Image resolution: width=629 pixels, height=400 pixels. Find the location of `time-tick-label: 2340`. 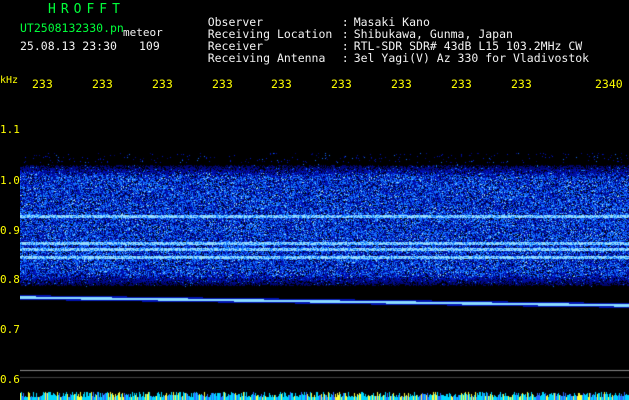

time-tick-label: 2340 is located at coordinates (609, 84).